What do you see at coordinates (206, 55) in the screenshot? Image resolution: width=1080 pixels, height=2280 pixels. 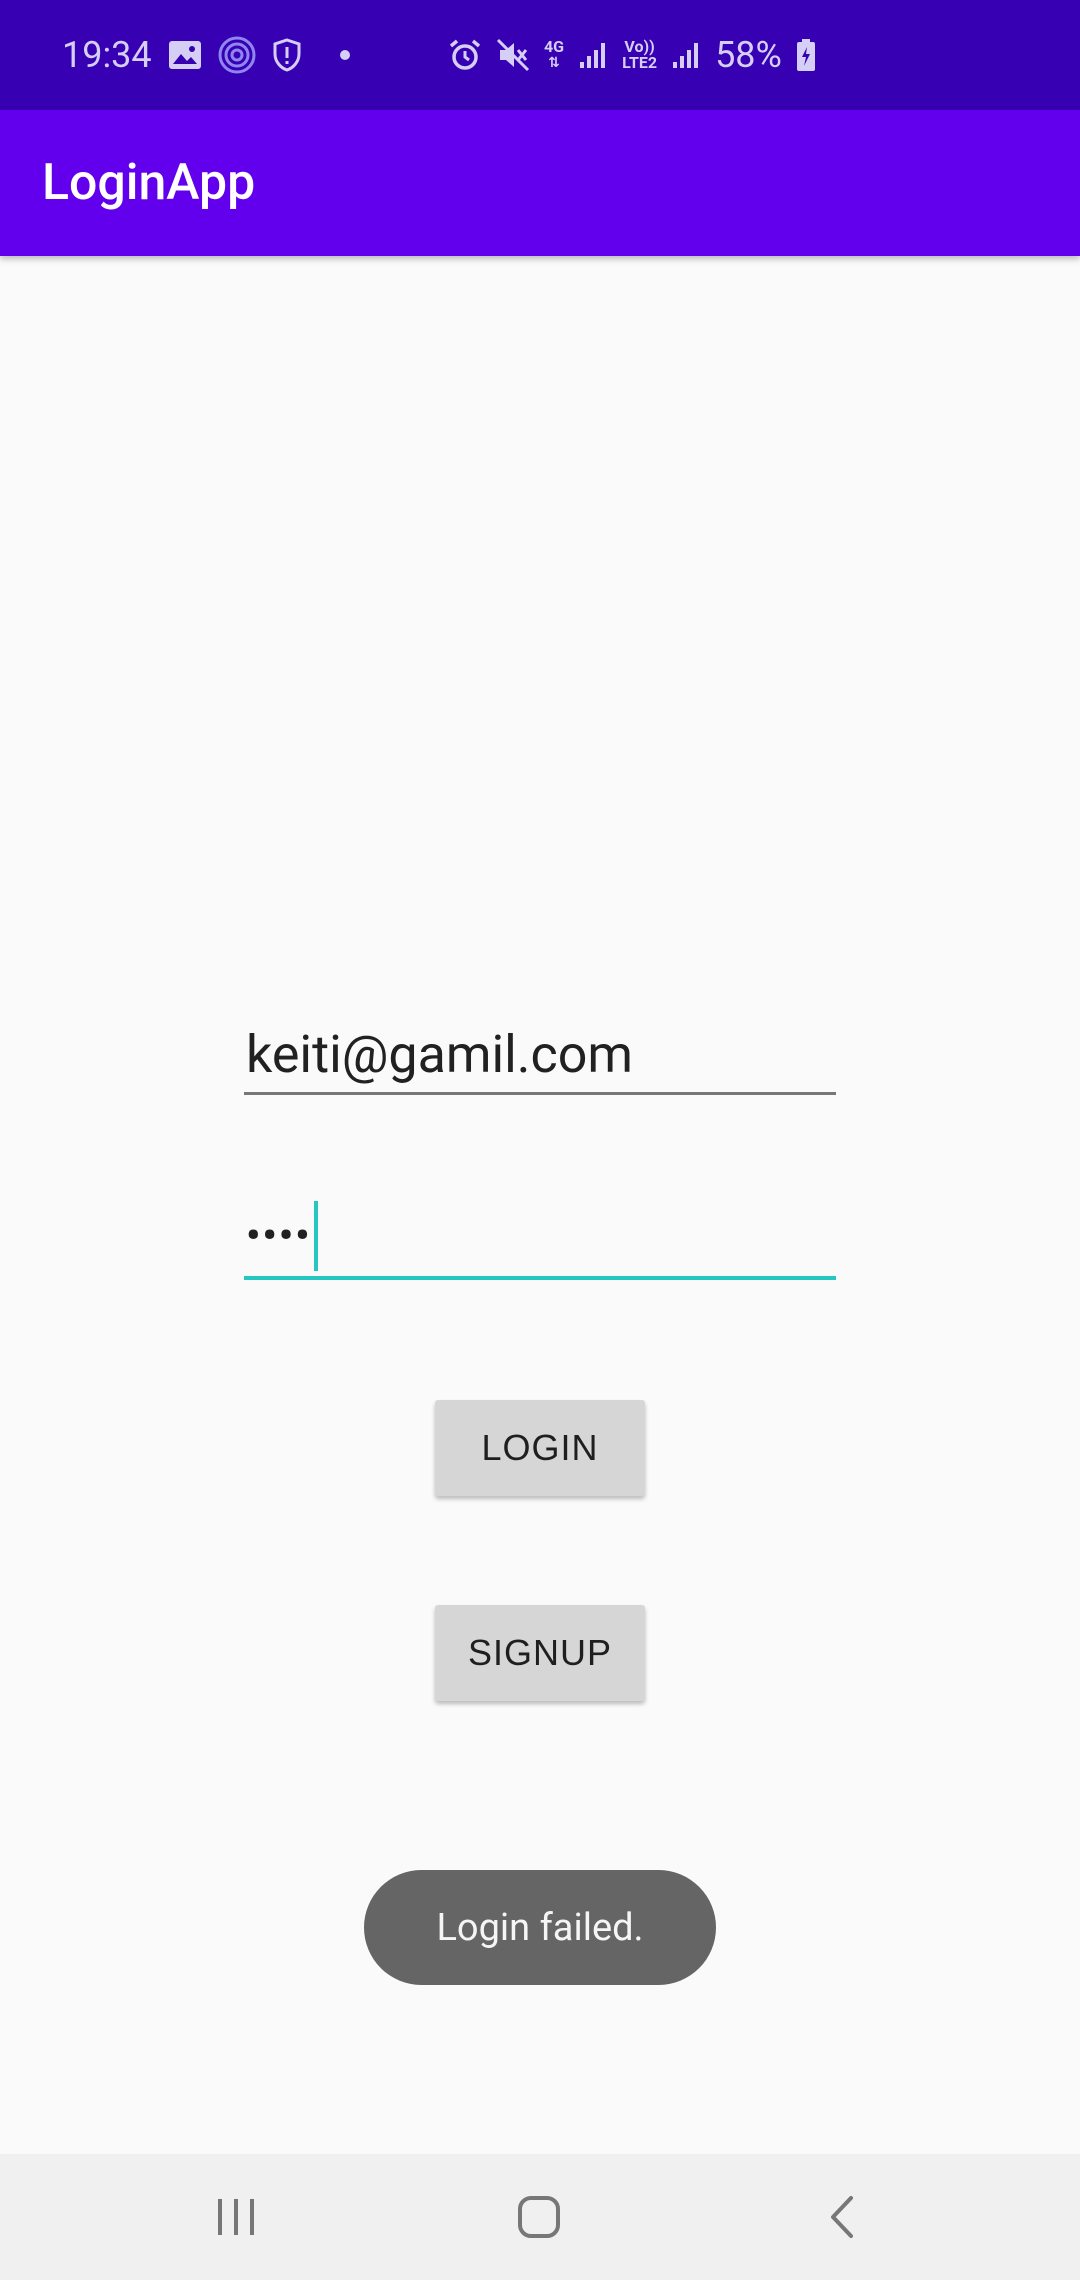 I see `status-bar-left: 19:34` at bounding box center [206, 55].